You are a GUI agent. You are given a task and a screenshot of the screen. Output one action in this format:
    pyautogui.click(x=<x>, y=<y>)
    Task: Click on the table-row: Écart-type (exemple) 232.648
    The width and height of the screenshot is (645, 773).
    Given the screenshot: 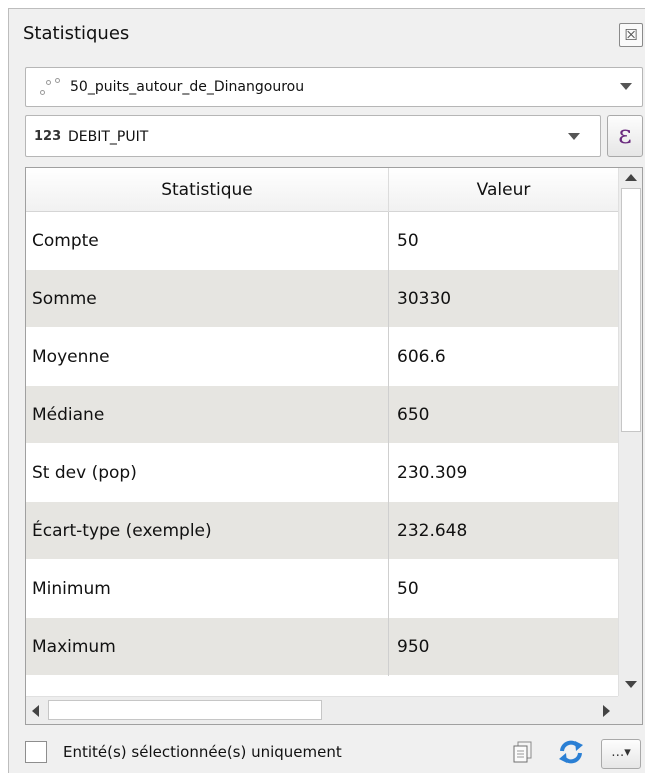 What is the action you would take?
    pyautogui.click(x=322, y=531)
    